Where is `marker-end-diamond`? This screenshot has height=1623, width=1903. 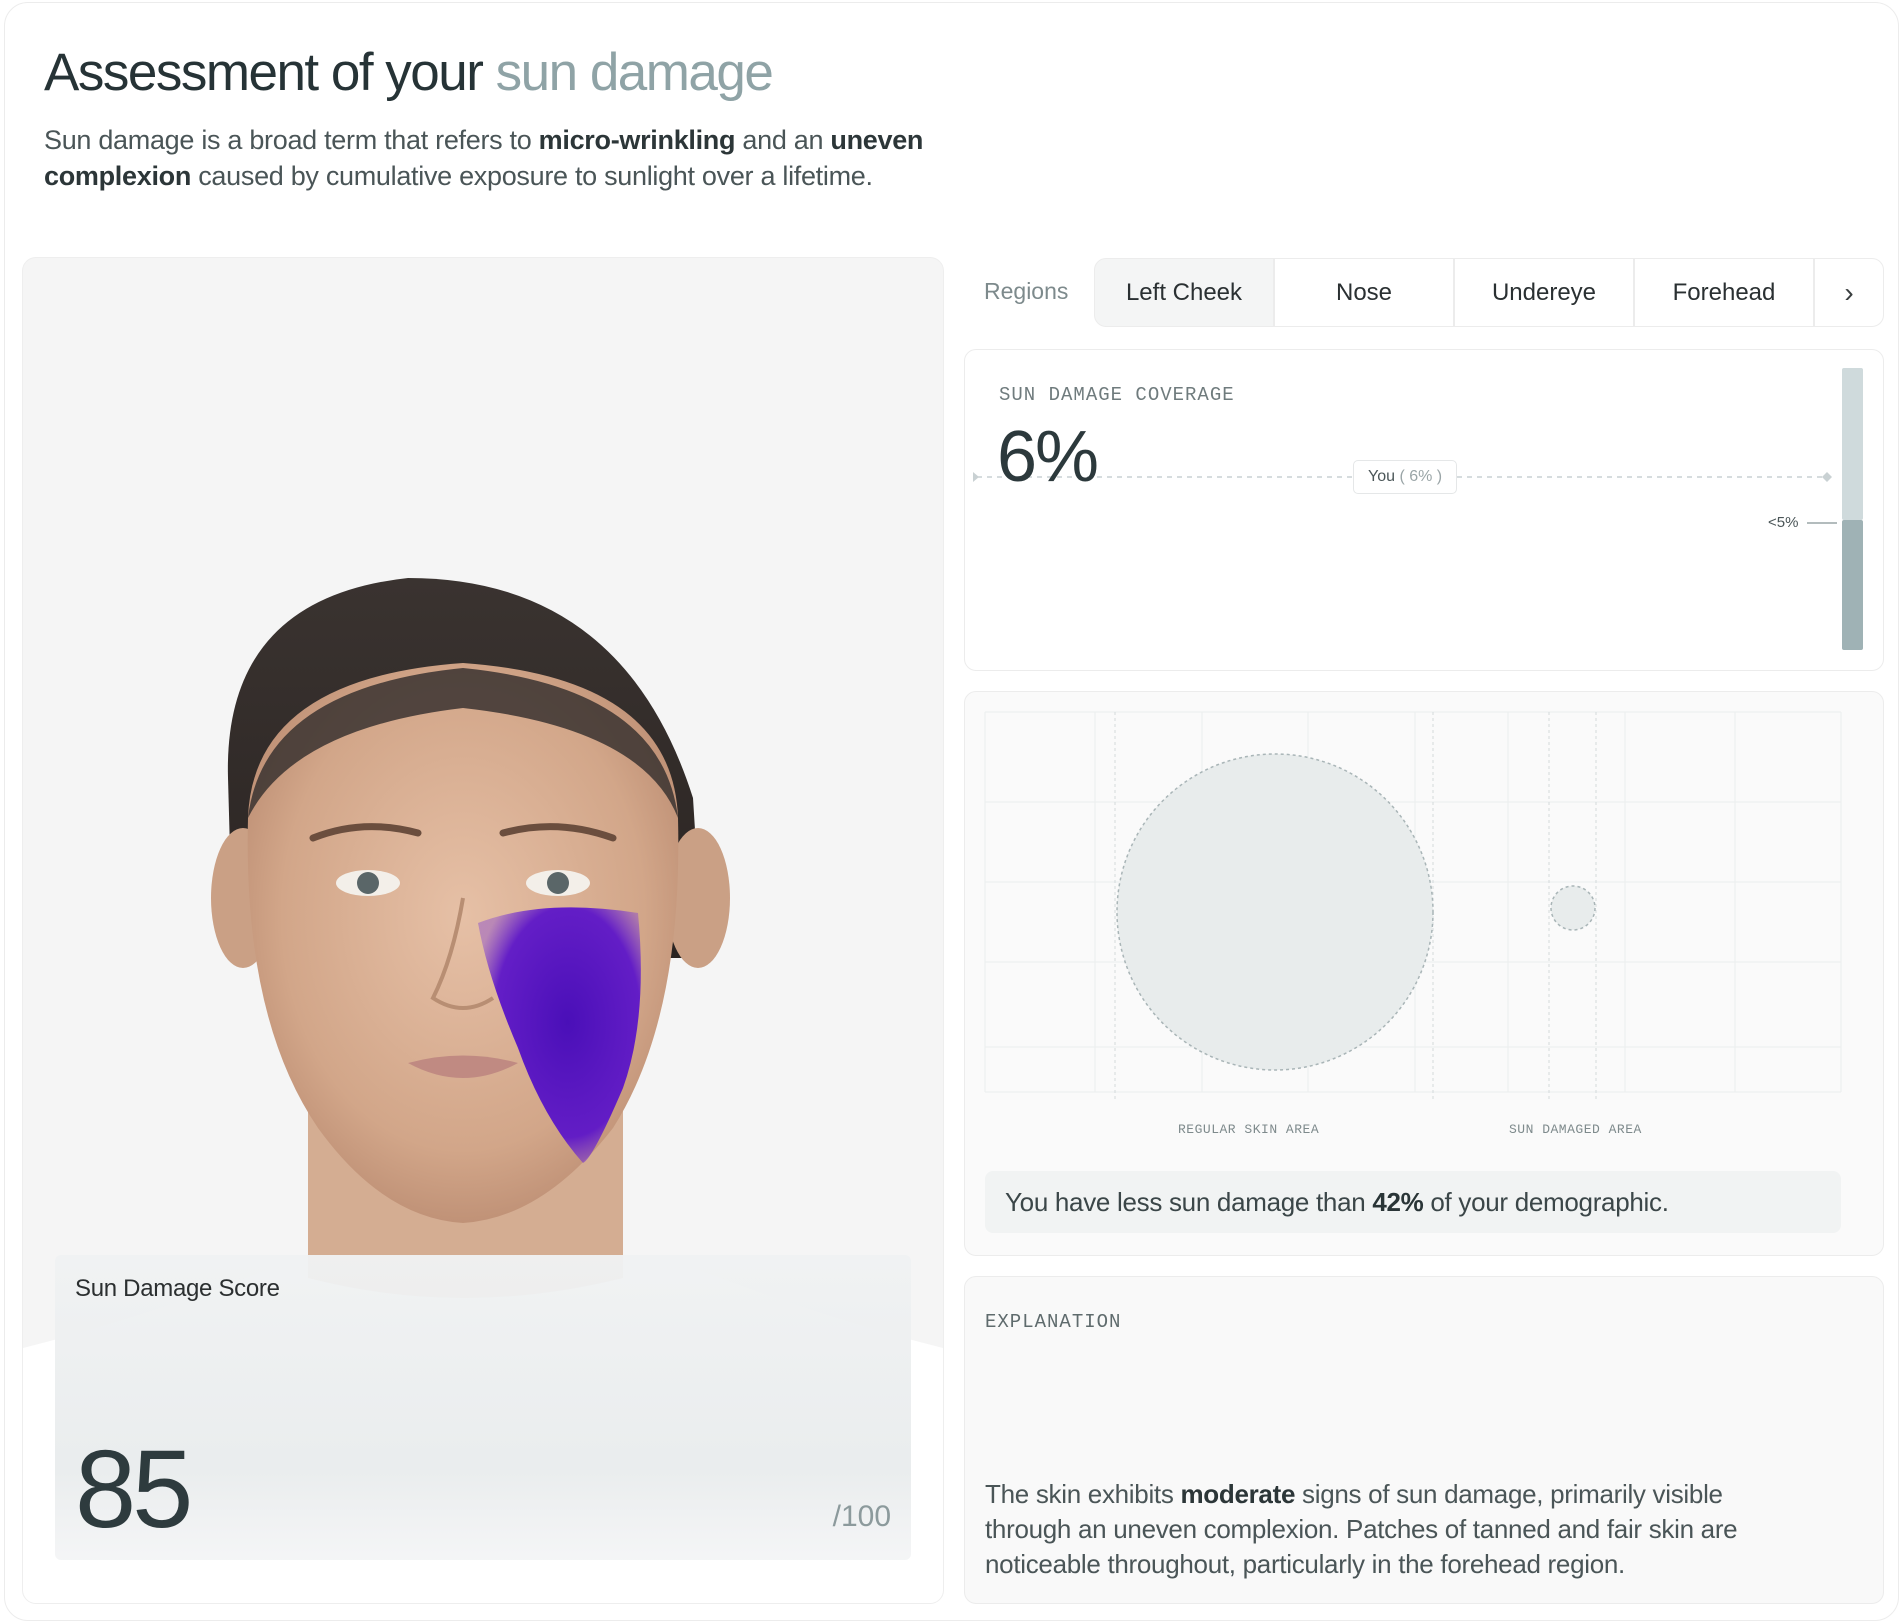
marker-end-diamond is located at coordinates (1827, 477).